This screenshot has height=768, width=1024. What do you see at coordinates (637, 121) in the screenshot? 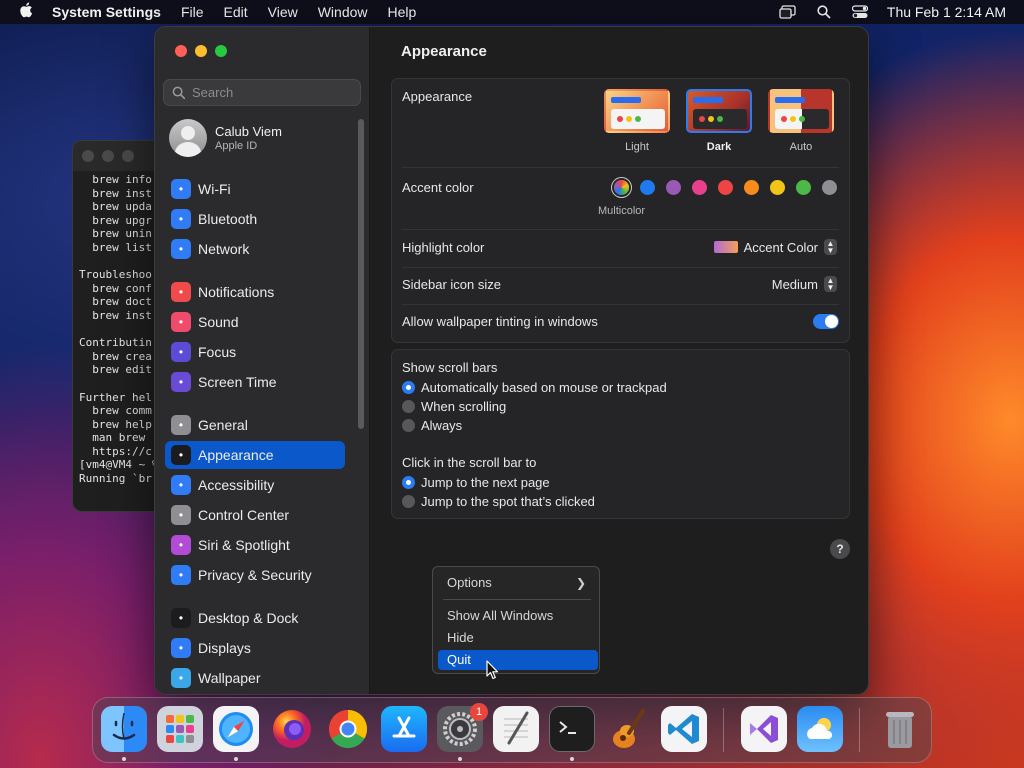
I see `theme-option-light: Light` at bounding box center [637, 121].